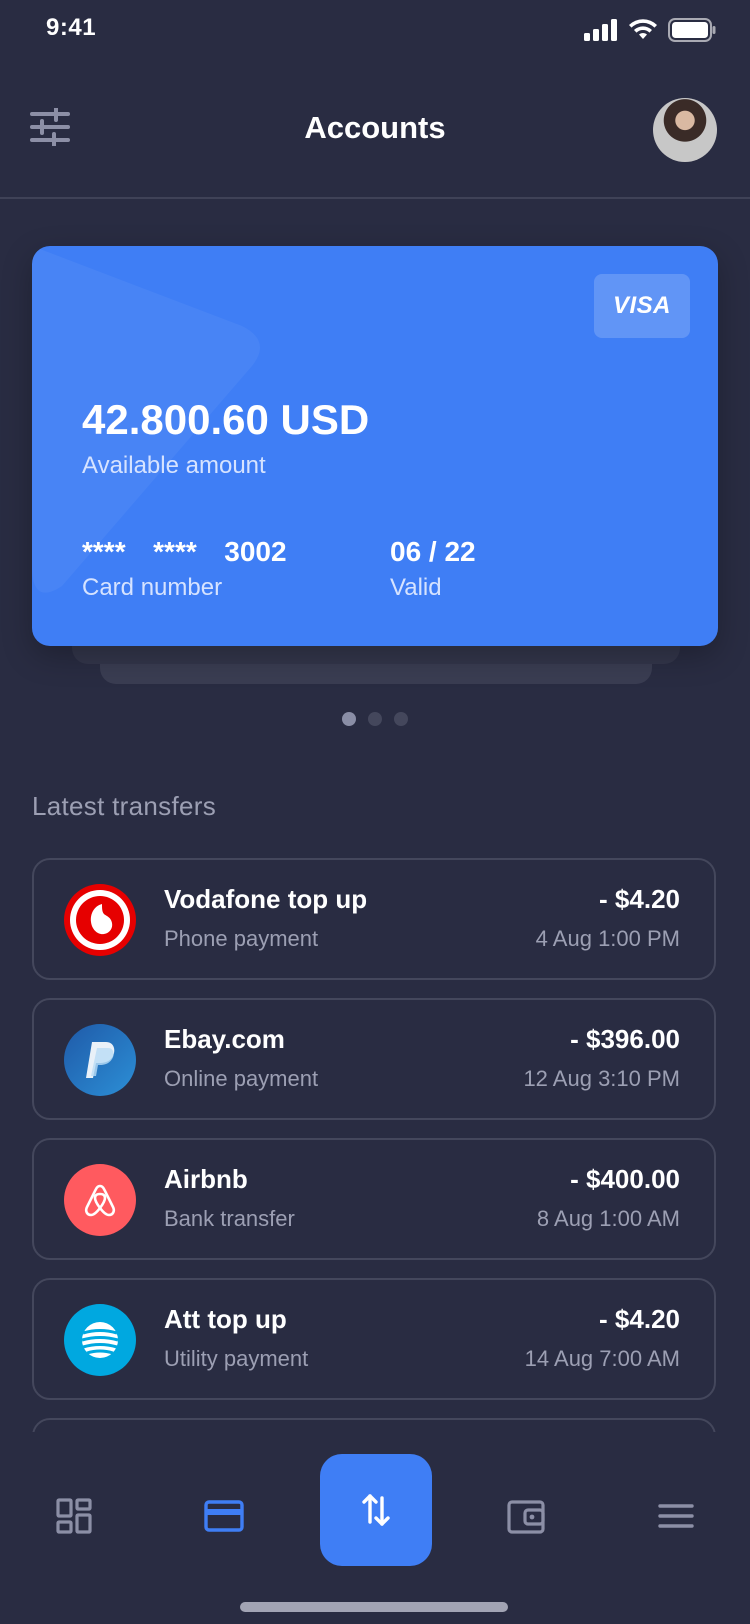 The width and height of the screenshot is (750, 1624). I want to click on section-title: Latest transfers, so click(124, 806).